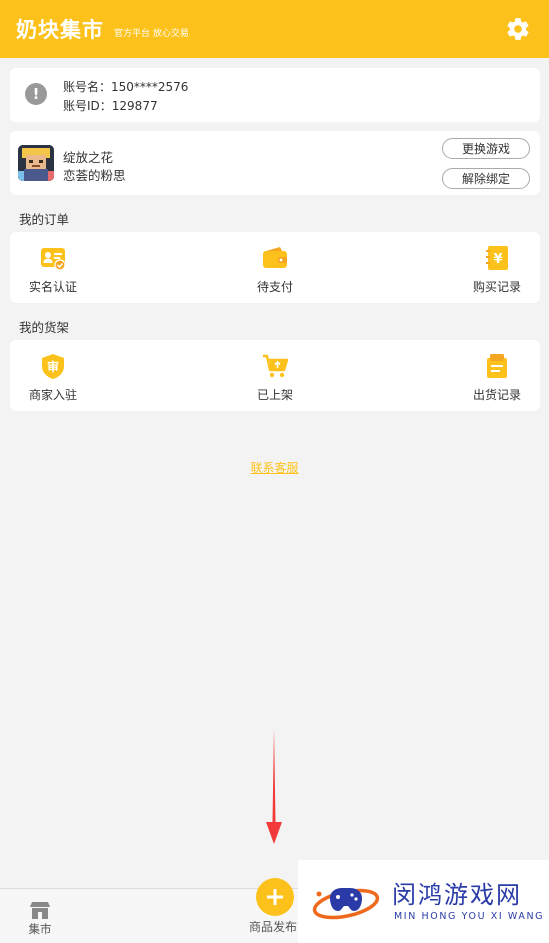  Describe the element at coordinates (486, 148) in the screenshot. I see `change-game-button: 更换游戏` at that location.